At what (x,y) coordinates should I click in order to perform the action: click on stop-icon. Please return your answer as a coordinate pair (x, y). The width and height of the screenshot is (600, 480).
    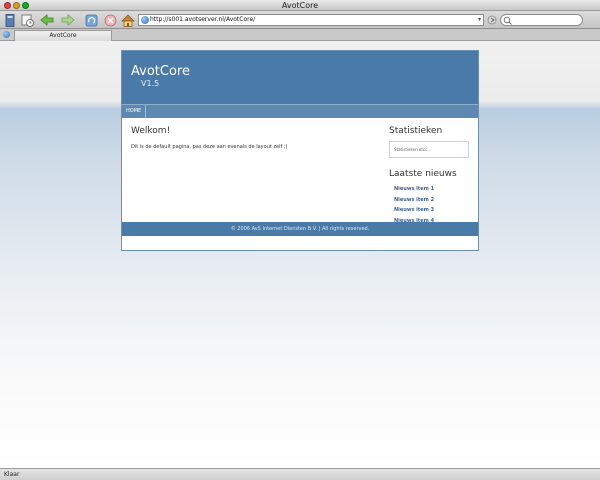
    Looking at the image, I should click on (110, 20).